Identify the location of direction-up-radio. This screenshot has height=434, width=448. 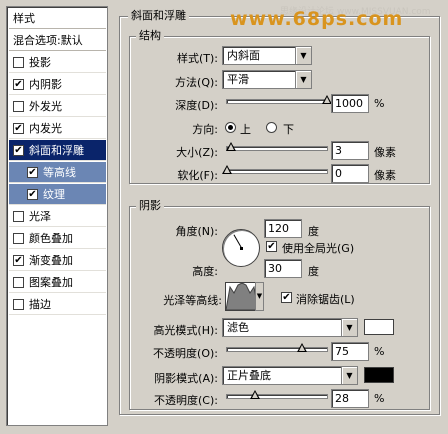
(230, 127).